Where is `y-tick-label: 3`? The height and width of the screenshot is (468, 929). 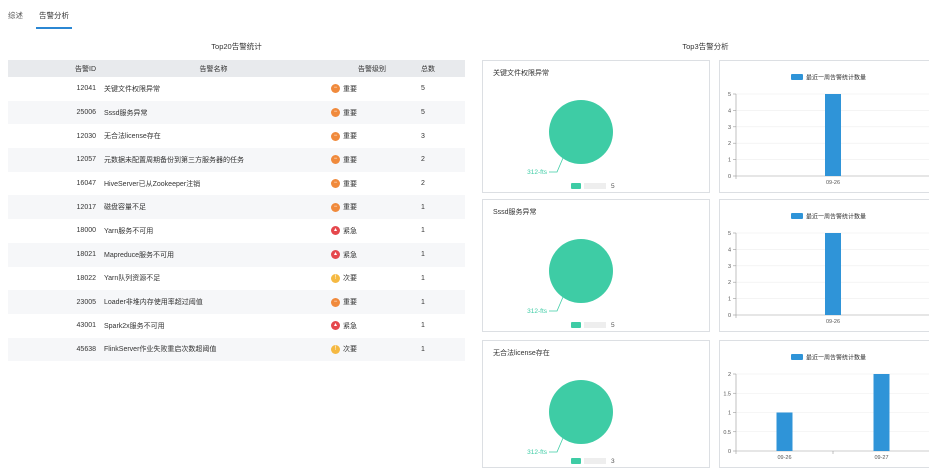
y-tick-label: 3 is located at coordinates (729, 128).